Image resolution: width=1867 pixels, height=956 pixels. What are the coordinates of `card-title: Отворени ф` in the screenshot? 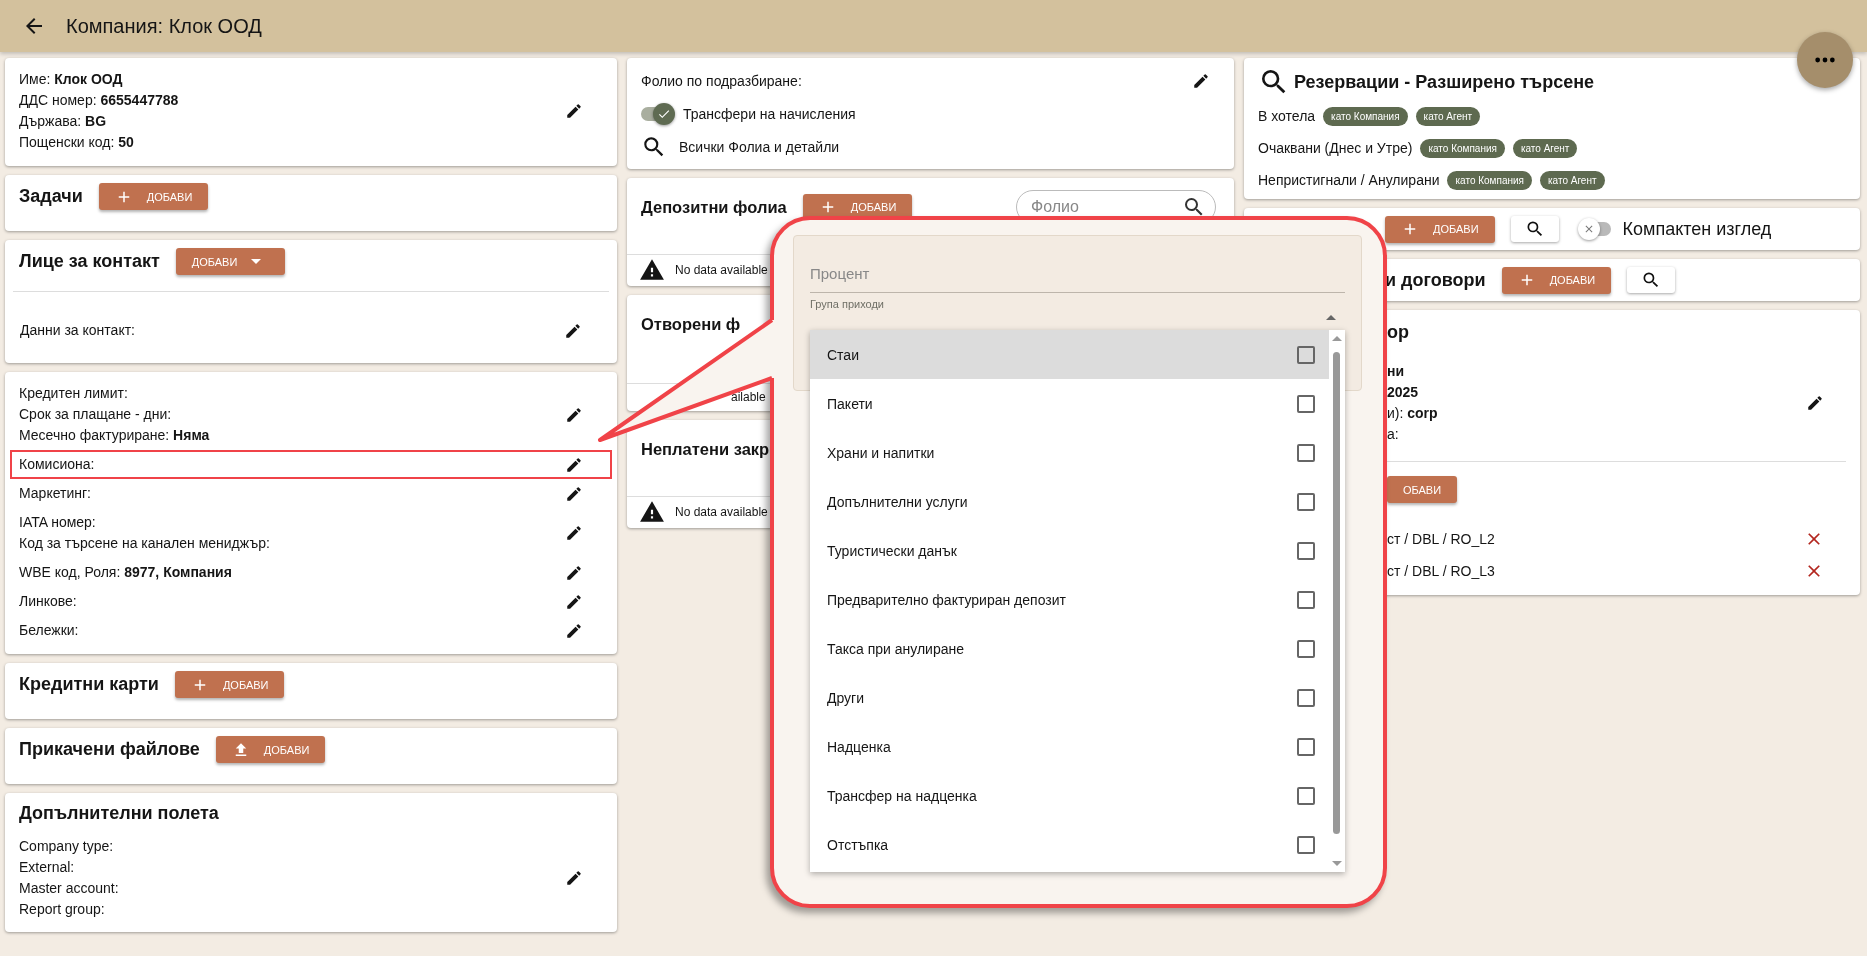 It's located at (691, 324).